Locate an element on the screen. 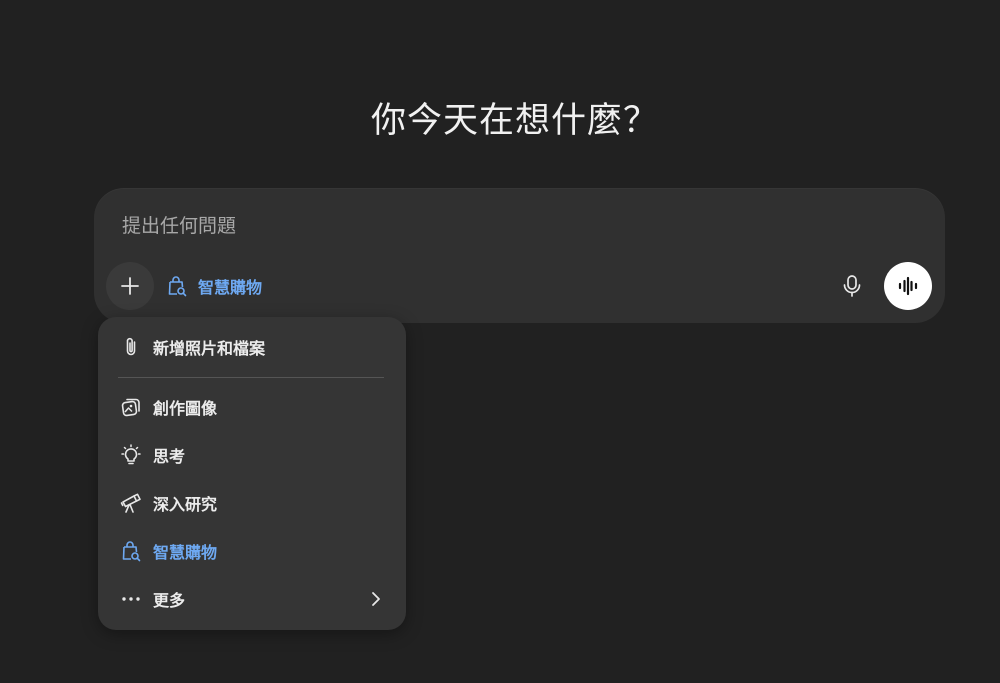 The image size is (1000, 683). telescope-icon is located at coordinates (131, 503).